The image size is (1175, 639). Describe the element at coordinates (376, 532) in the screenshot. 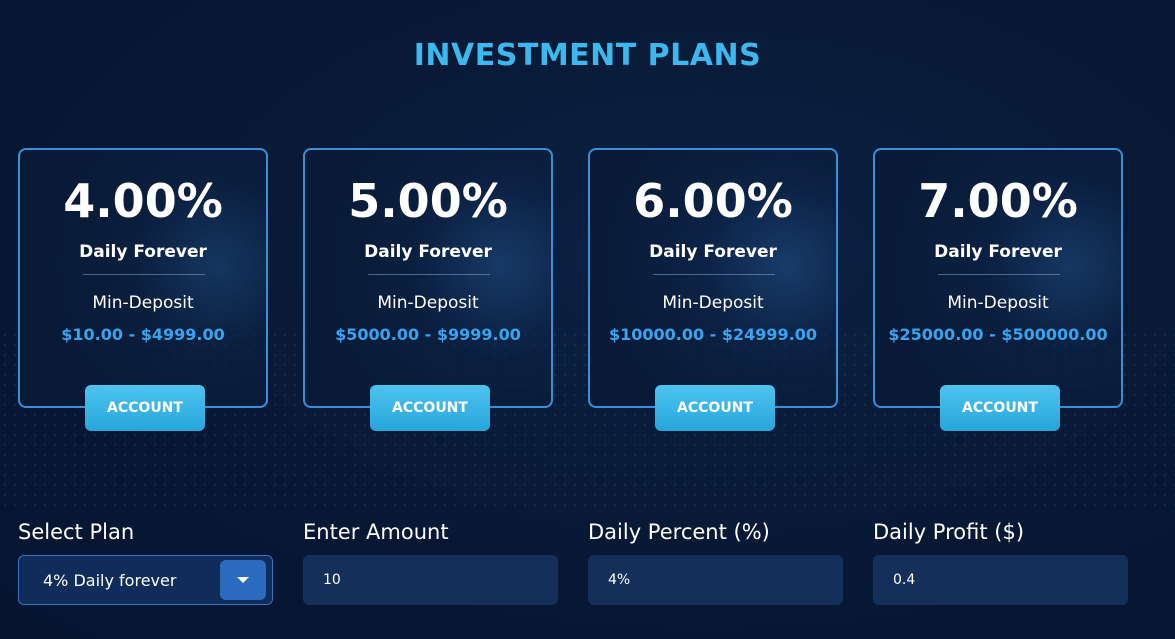

I see `enter-amount-label: Enter Amount` at that location.